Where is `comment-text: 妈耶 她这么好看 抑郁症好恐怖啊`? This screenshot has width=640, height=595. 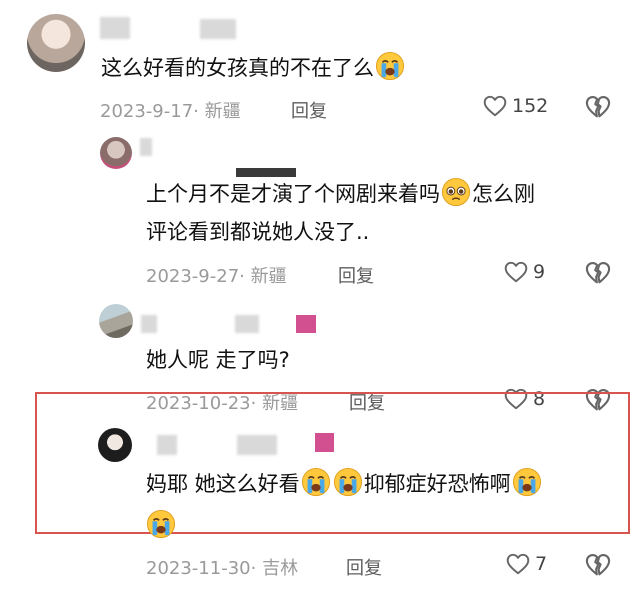
comment-text: 妈耶 她这么好看 抑郁症好恐怖啊 is located at coordinates (344, 484).